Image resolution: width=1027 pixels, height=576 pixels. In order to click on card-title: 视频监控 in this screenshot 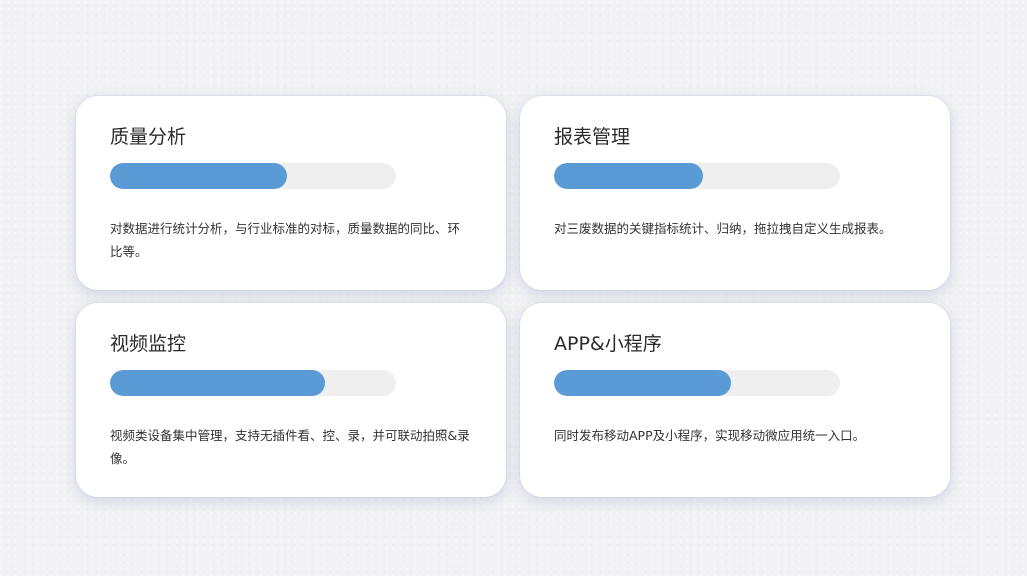, I will do `click(148, 344)`.